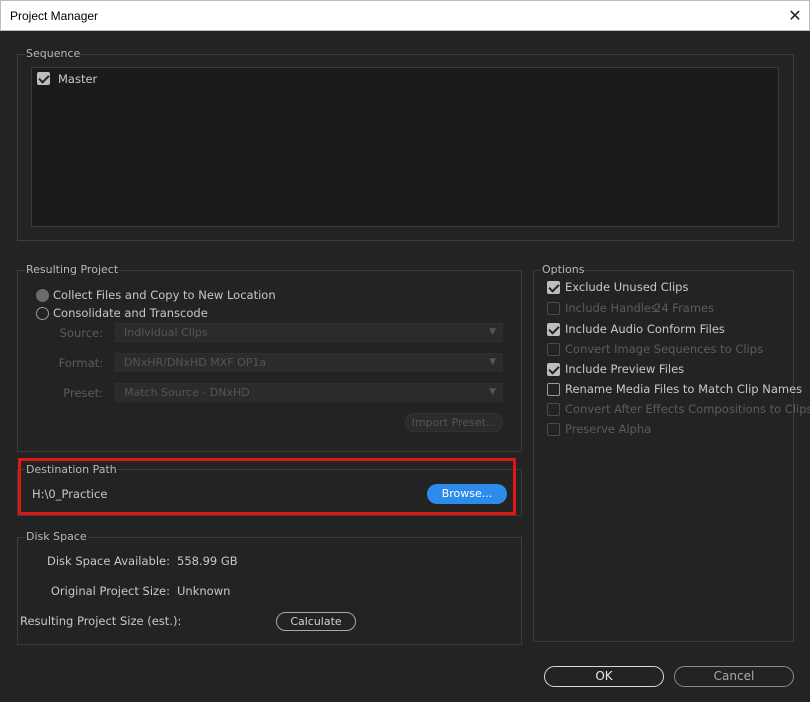 This screenshot has width=810, height=702. I want to click on sequence-master-label: Master, so click(78, 79).